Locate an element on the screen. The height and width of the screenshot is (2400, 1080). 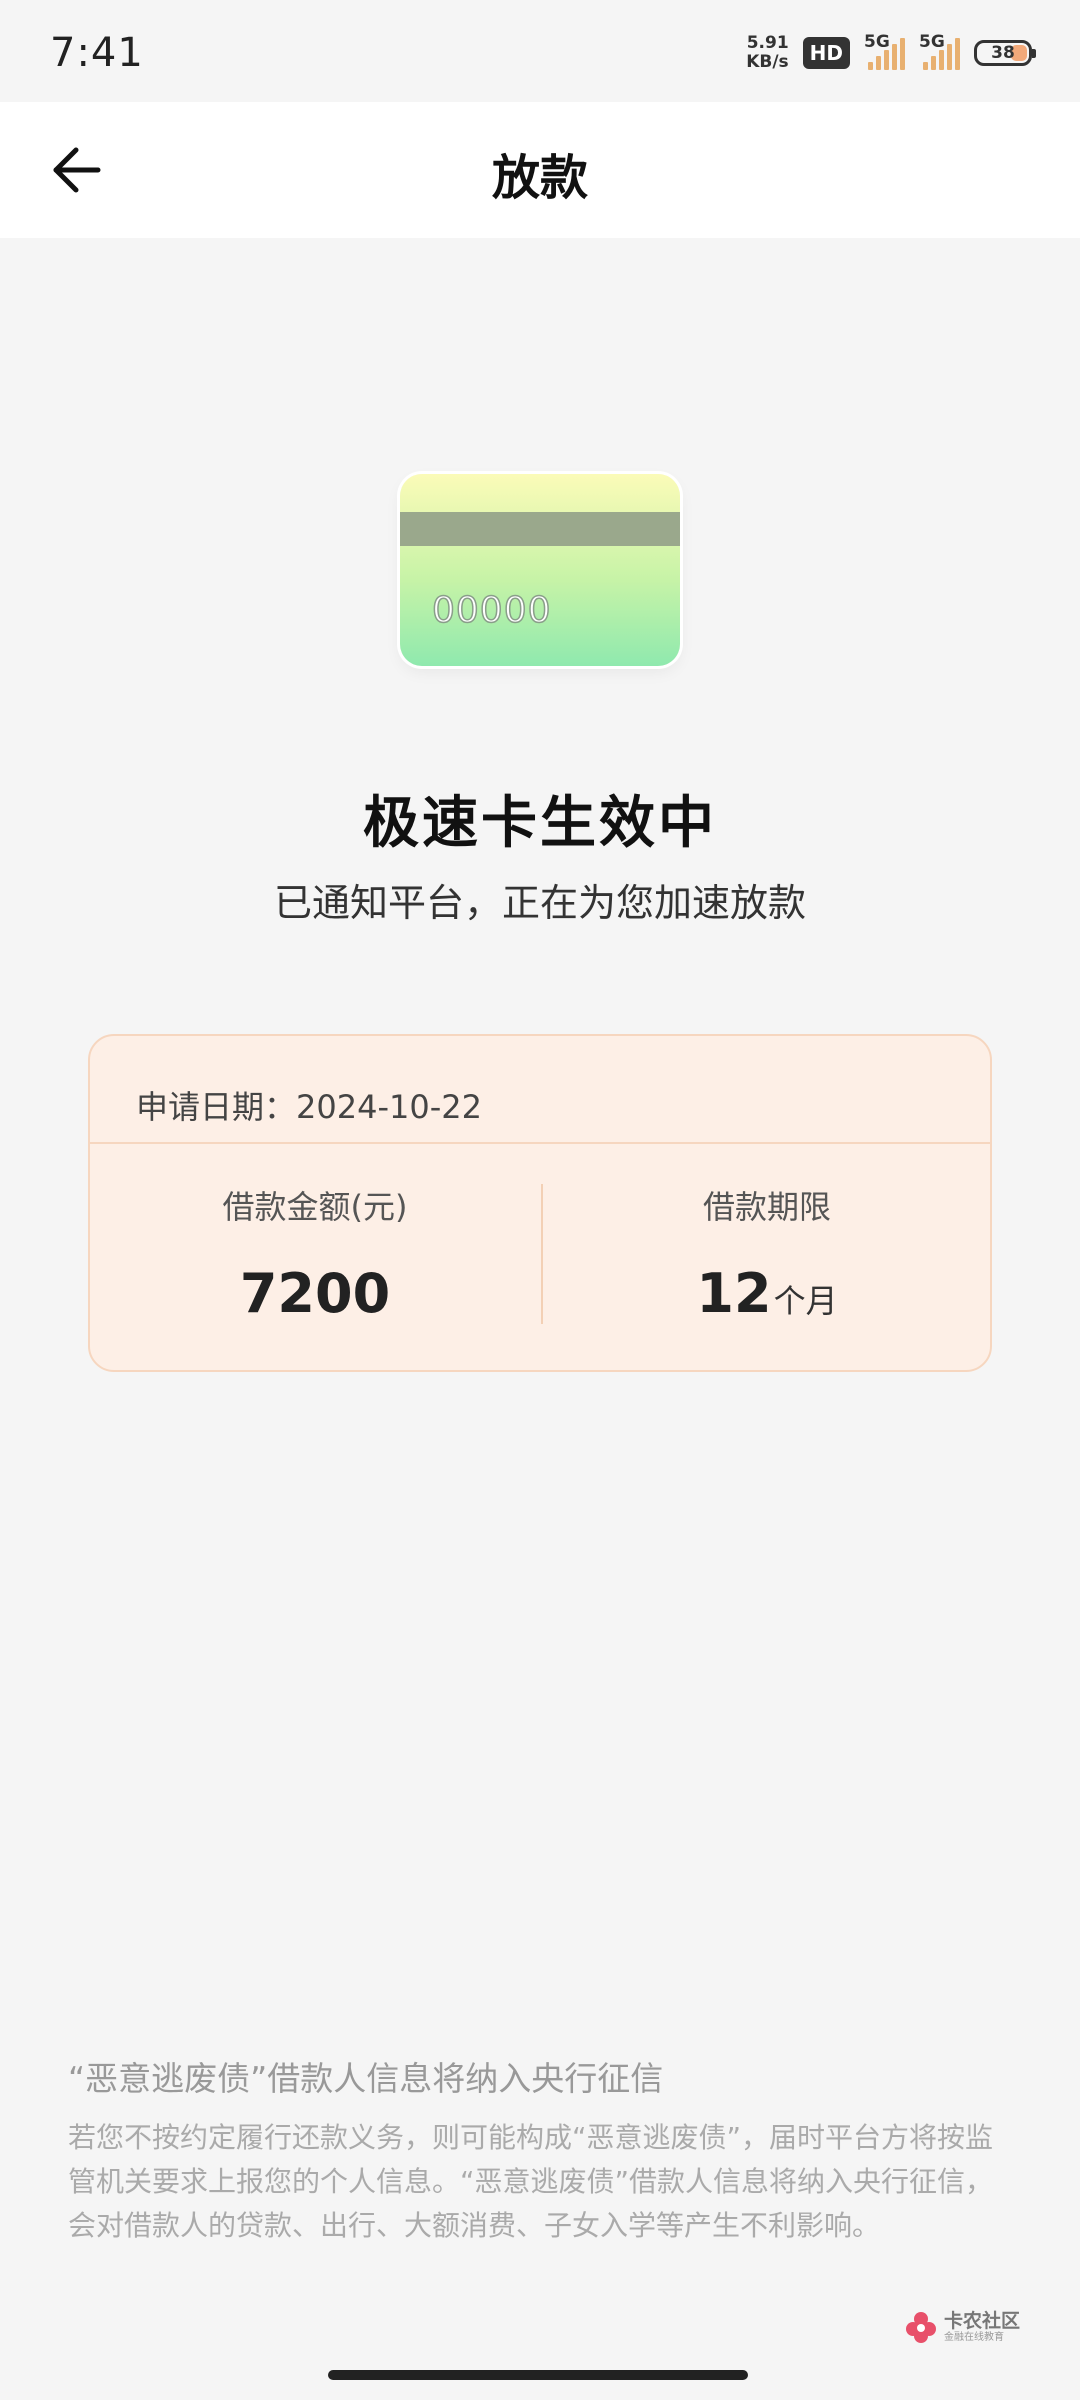
signal-strength-icon: 5G is located at coordinates (884, 51).